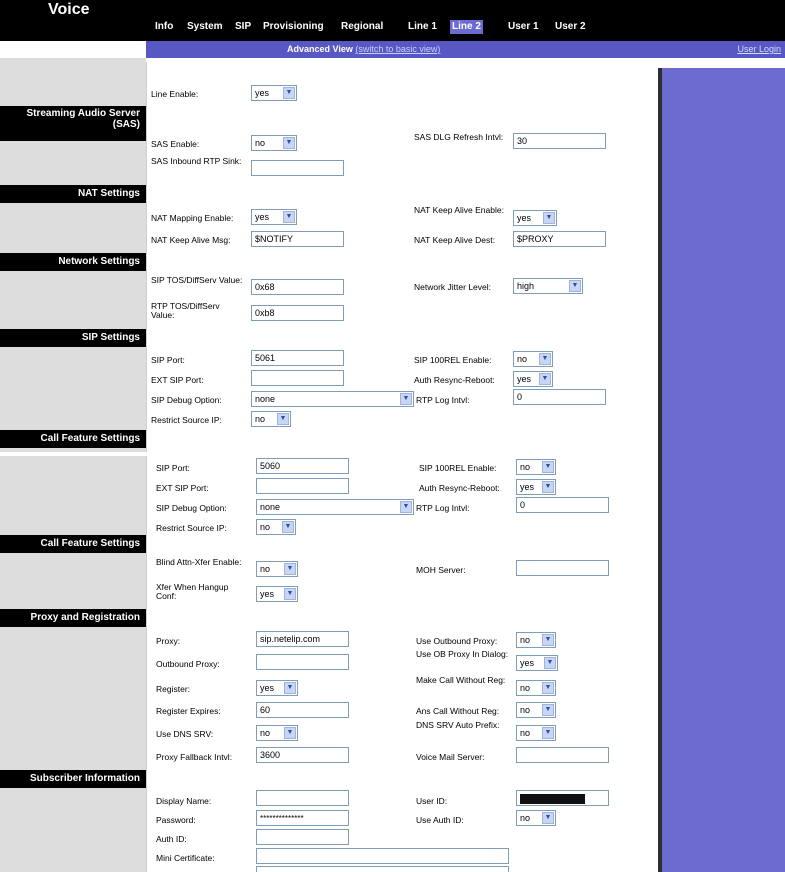 This screenshot has width=785, height=872. What do you see at coordinates (302, 798) in the screenshot?
I see `display-name-input` at bounding box center [302, 798].